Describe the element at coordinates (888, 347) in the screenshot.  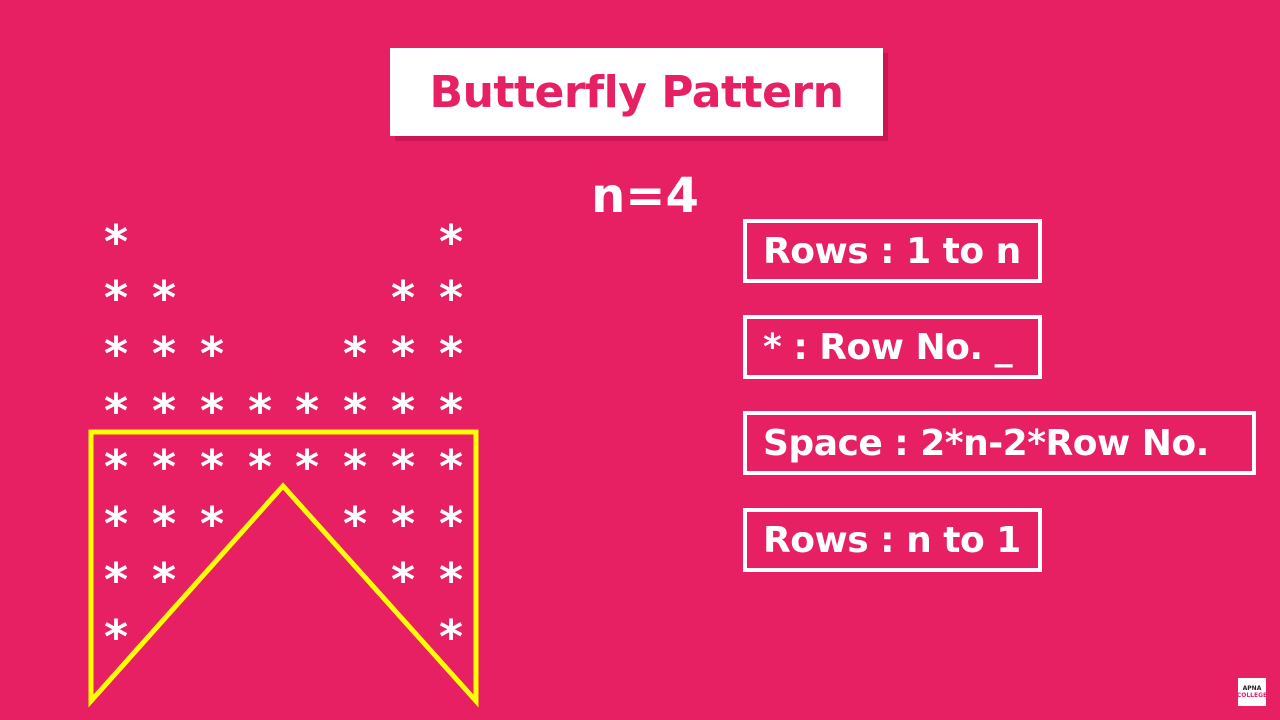
I see `rule-text: * : Row No. _` at that location.